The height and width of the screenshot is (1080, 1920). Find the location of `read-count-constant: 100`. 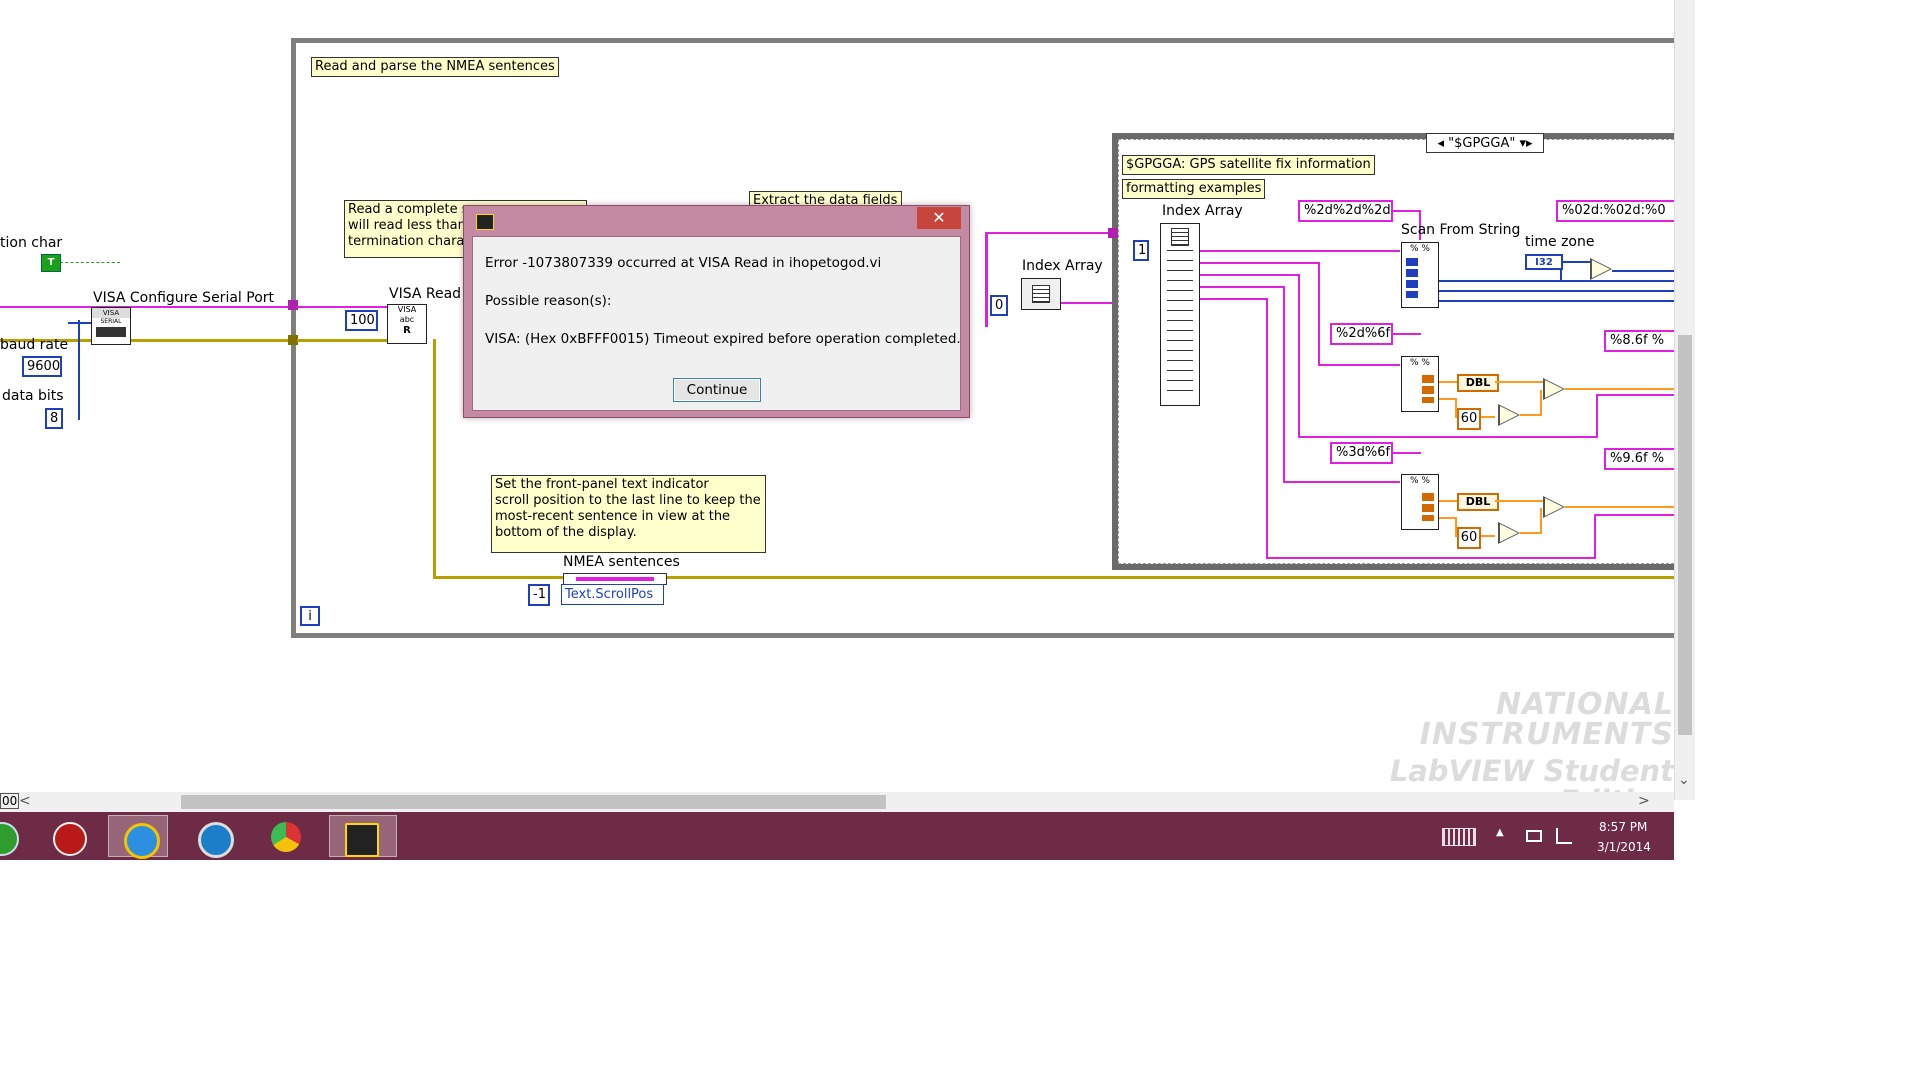

read-count-constant: 100 is located at coordinates (361, 320).